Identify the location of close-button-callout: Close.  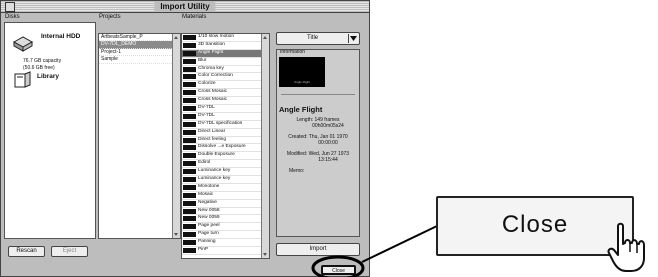
(535, 226).